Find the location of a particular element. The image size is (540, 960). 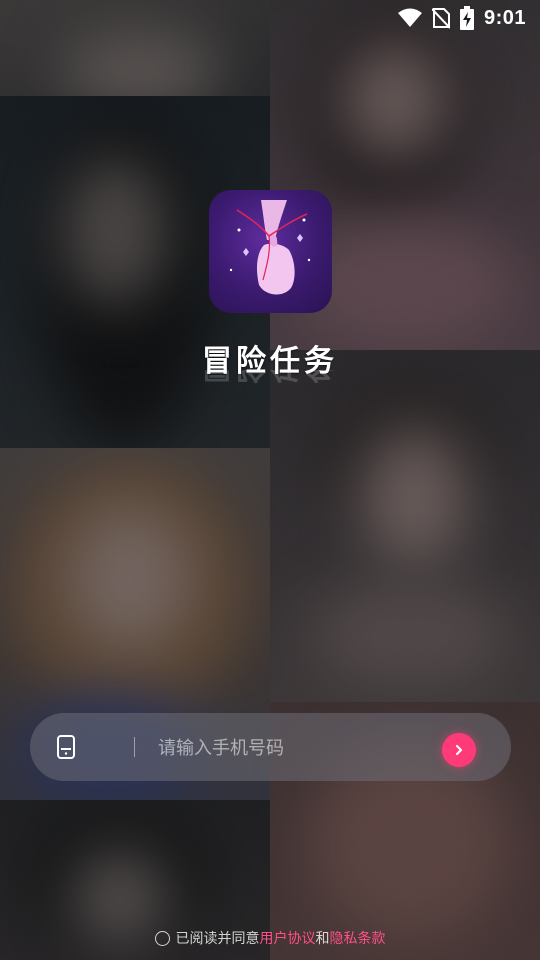

app-logo is located at coordinates (270, 251).